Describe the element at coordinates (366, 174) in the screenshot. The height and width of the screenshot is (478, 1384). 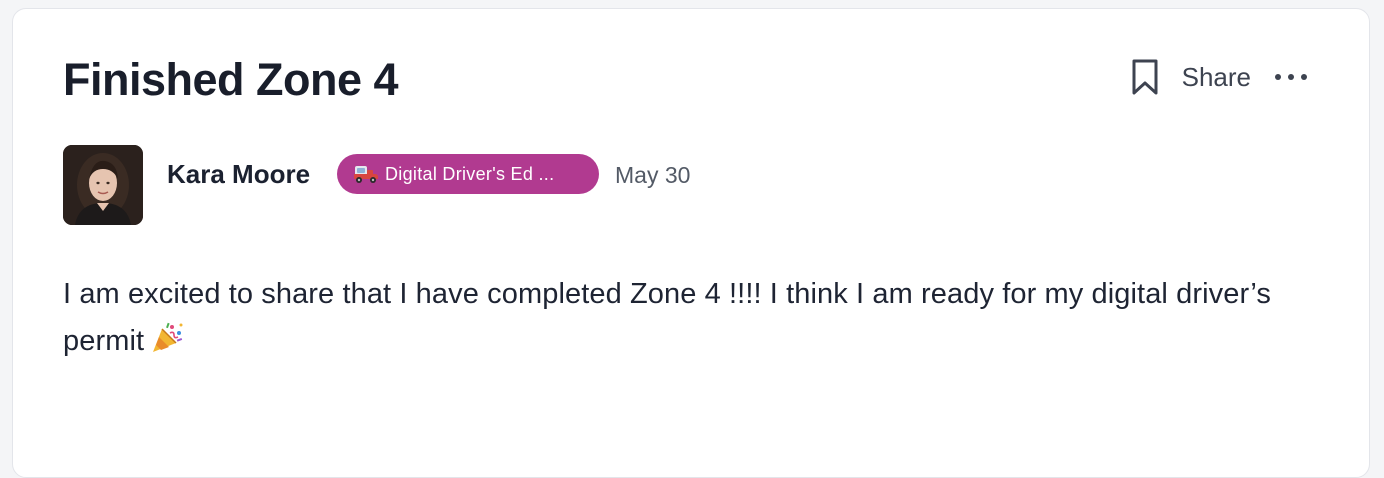
I see `car-icon` at that location.